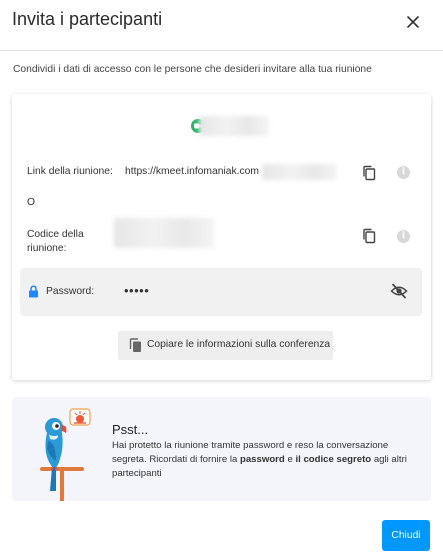  I want to click on copy-icon, so click(135, 345).